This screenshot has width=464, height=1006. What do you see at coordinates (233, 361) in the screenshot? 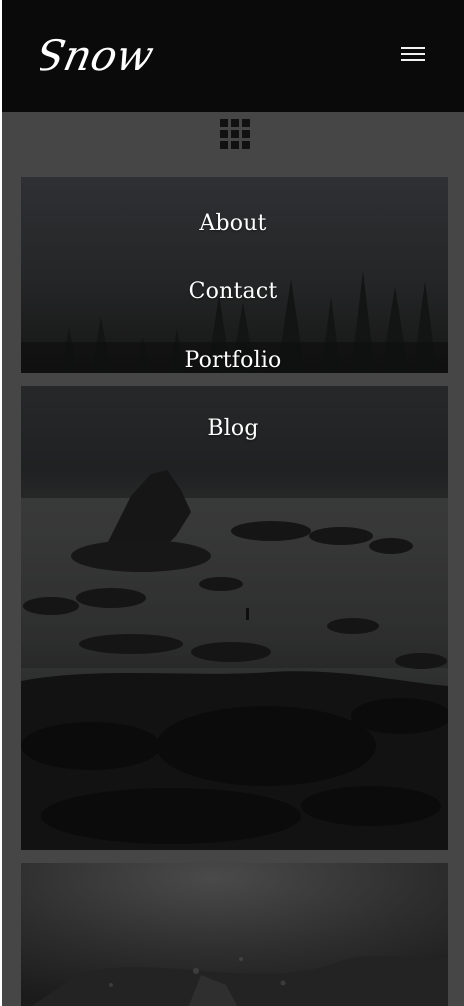
I see `nav-item-portfolio: Portfolio` at bounding box center [233, 361].